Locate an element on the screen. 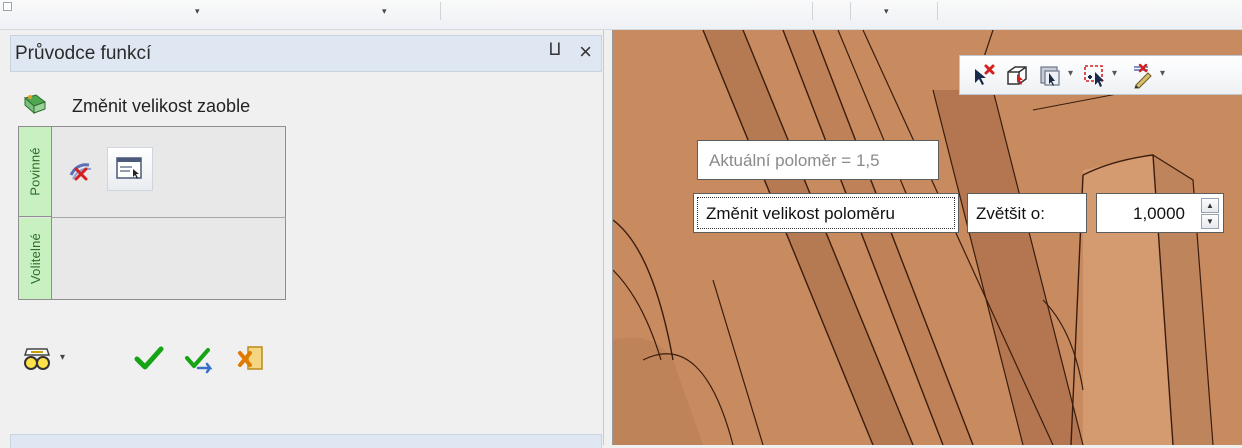  tab-optional-label: Volitelné is located at coordinates (35, 258).